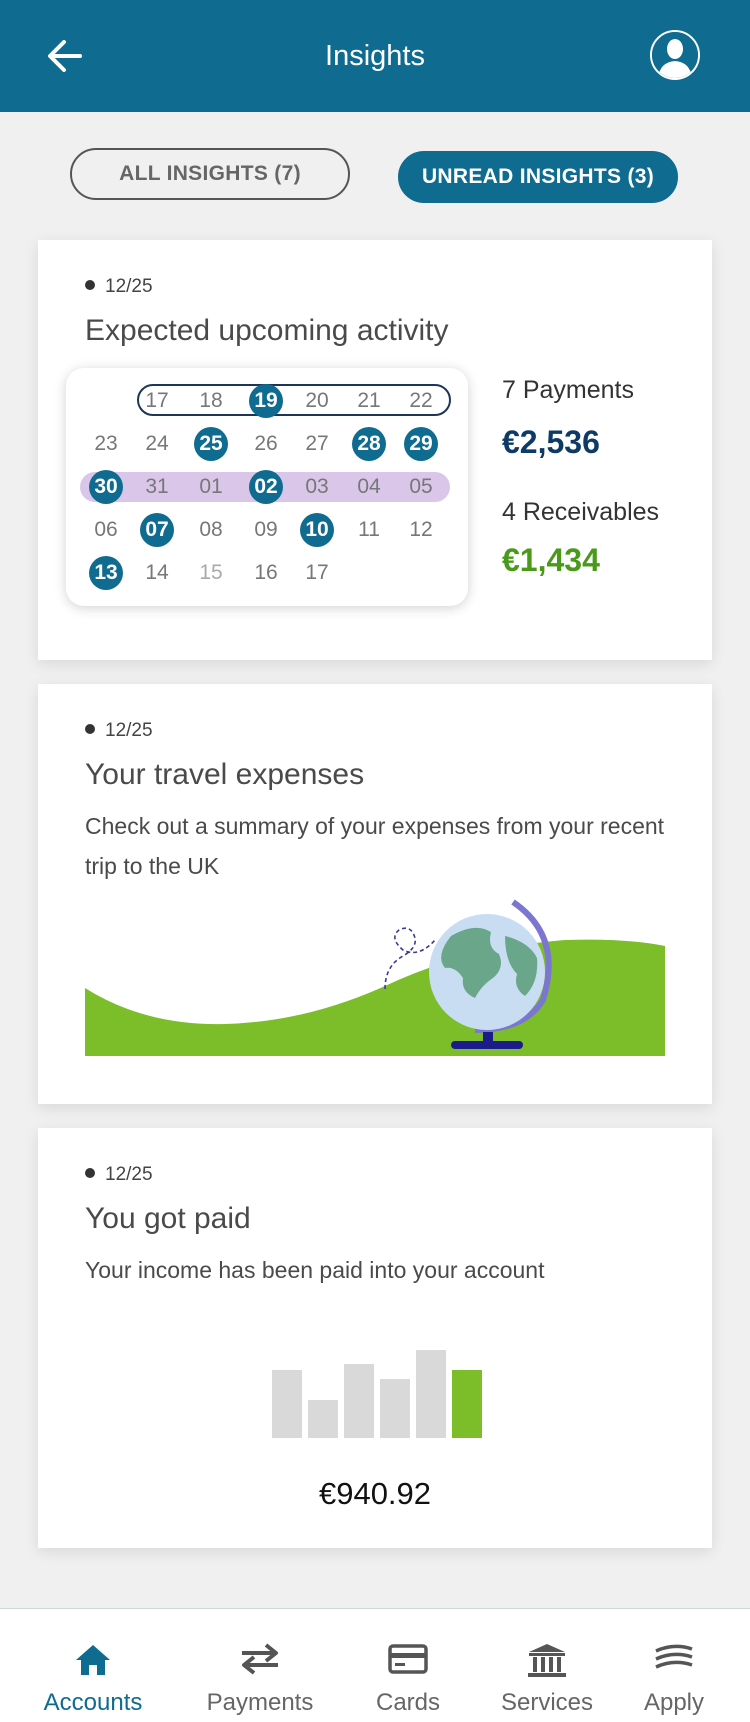 Image resolution: width=750 pixels, height=1722 pixels. What do you see at coordinates (369, 486) in the screenshot?
I see `calendar-day: 04` at bounding box center [369, 486].